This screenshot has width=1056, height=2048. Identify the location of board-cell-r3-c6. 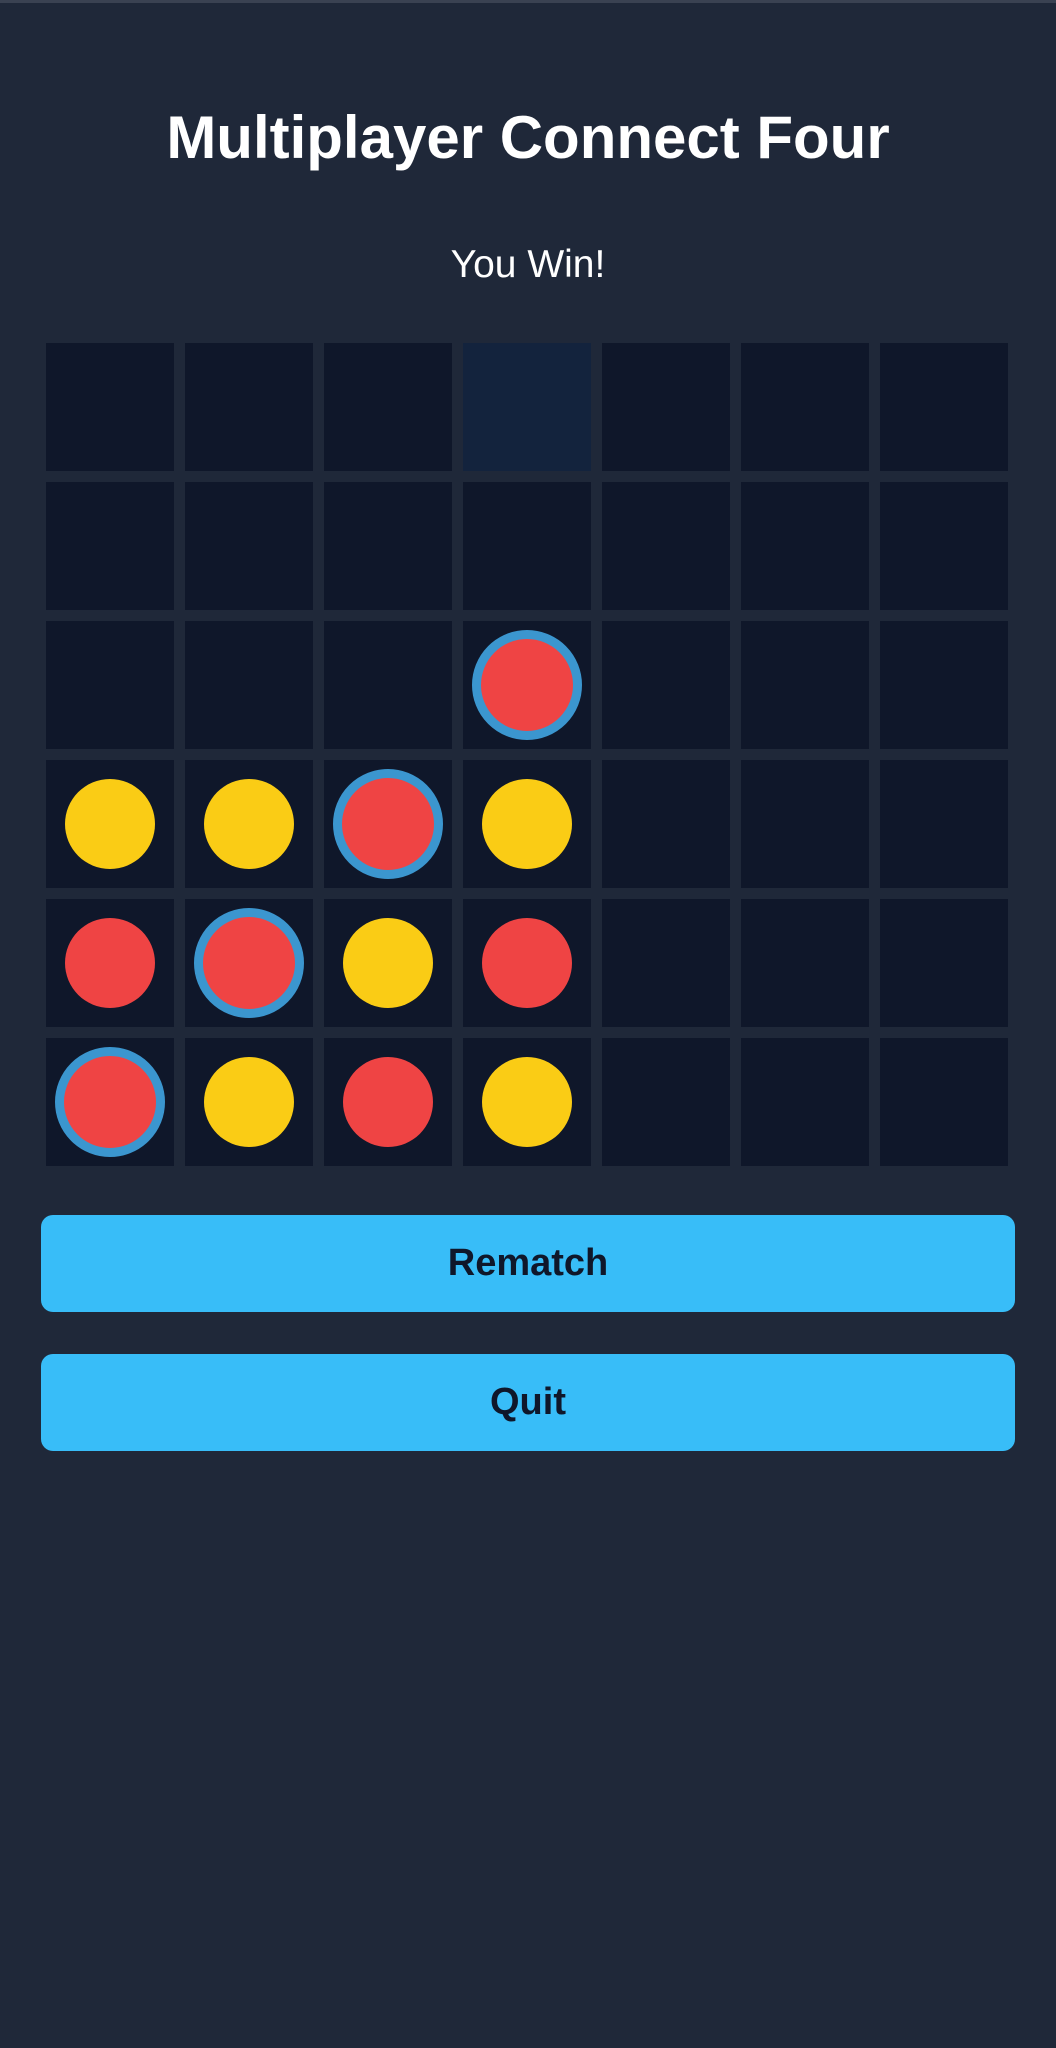
(805, 685).